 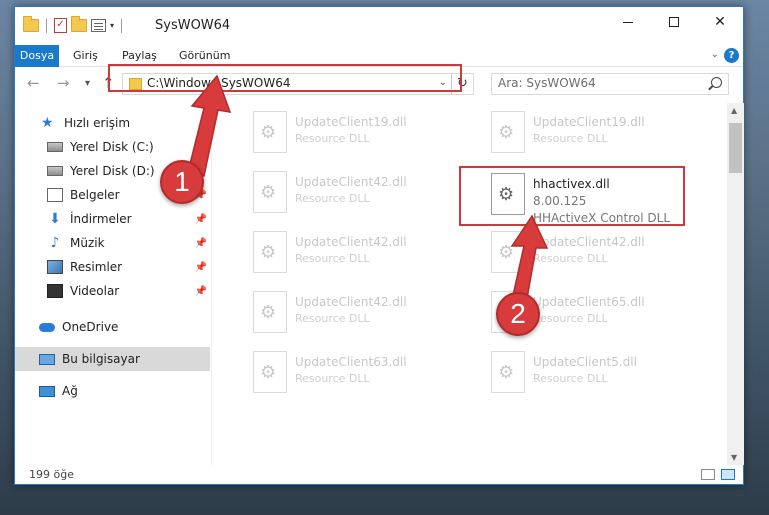 I want to click on step-2-callout: 2, so click(x=518, y=314).